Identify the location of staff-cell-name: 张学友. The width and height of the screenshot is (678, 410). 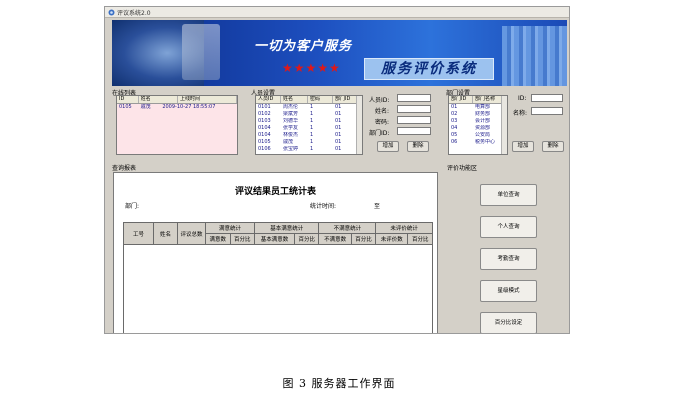
(291, 128).